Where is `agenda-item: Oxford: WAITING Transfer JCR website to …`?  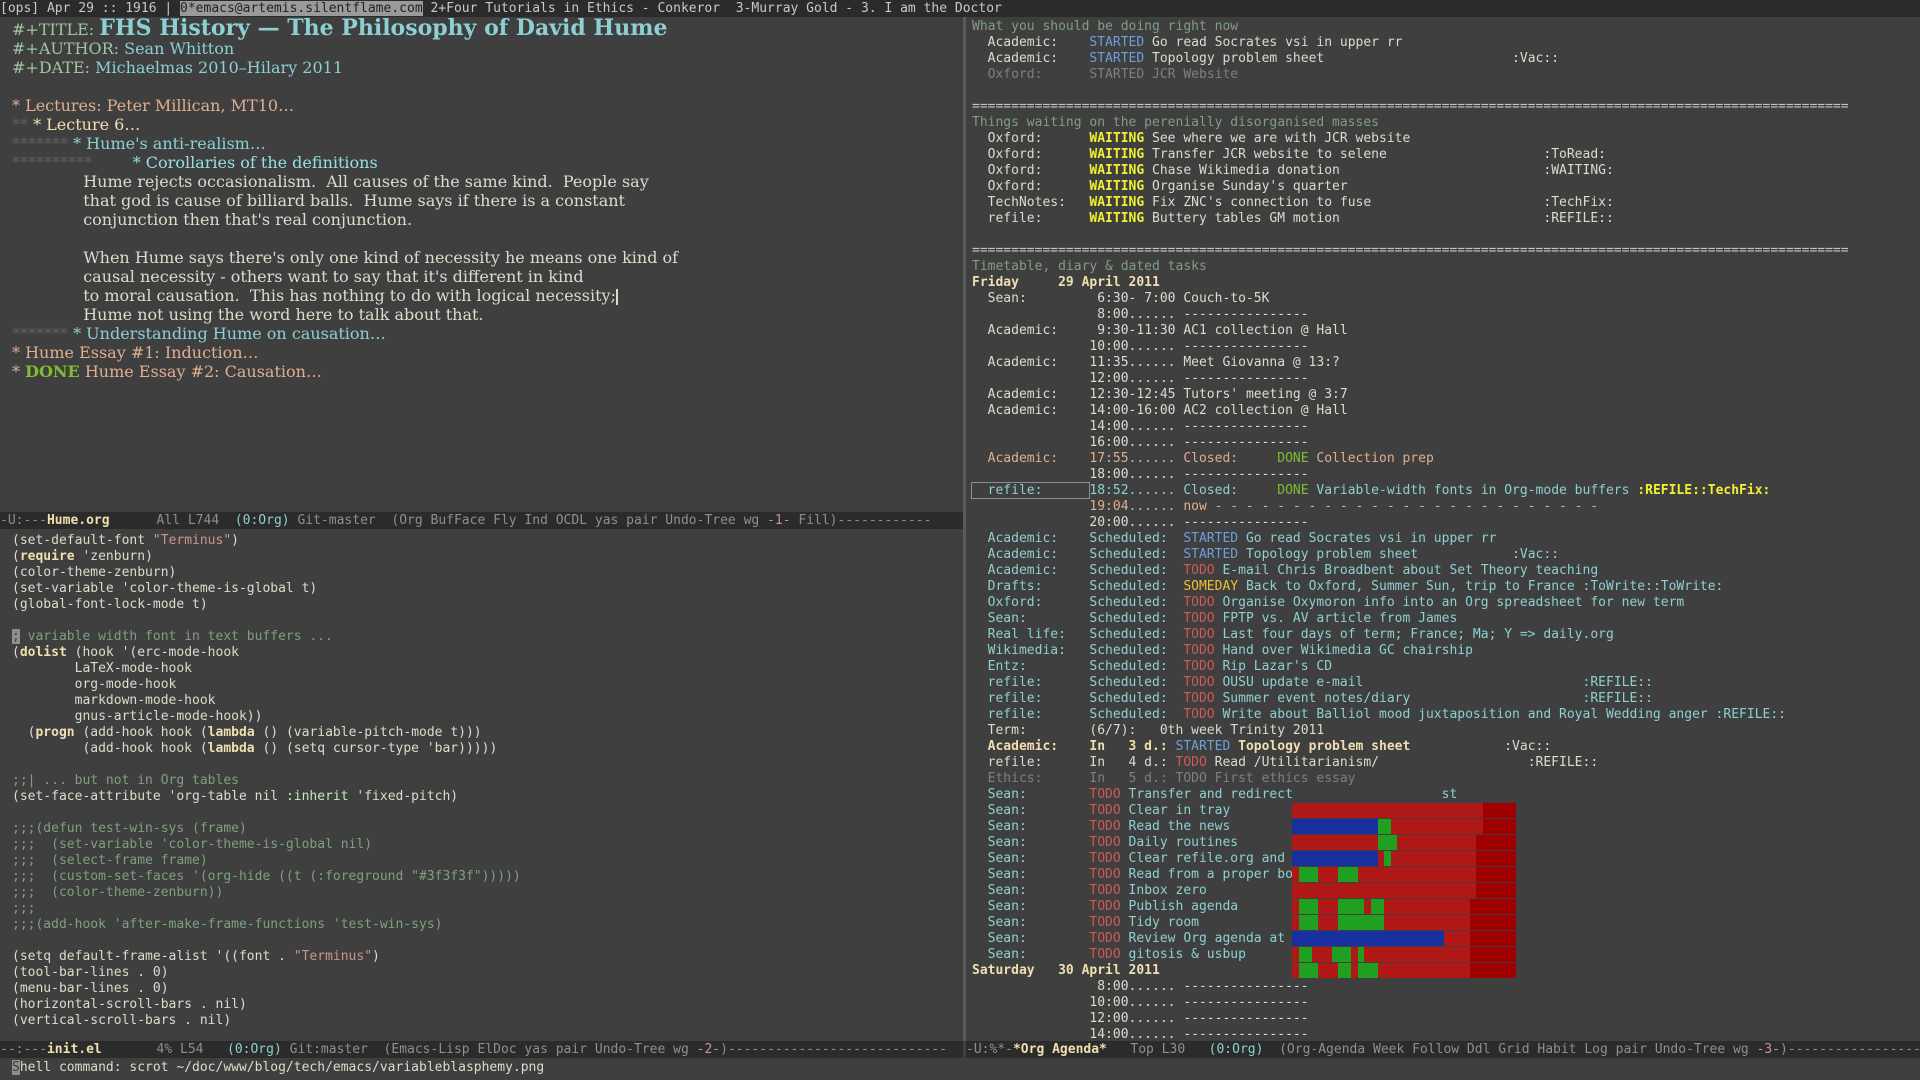 agenda-item: Oxford: WAITING Transfer JCR website to … is located at coordinates (1446, 155).